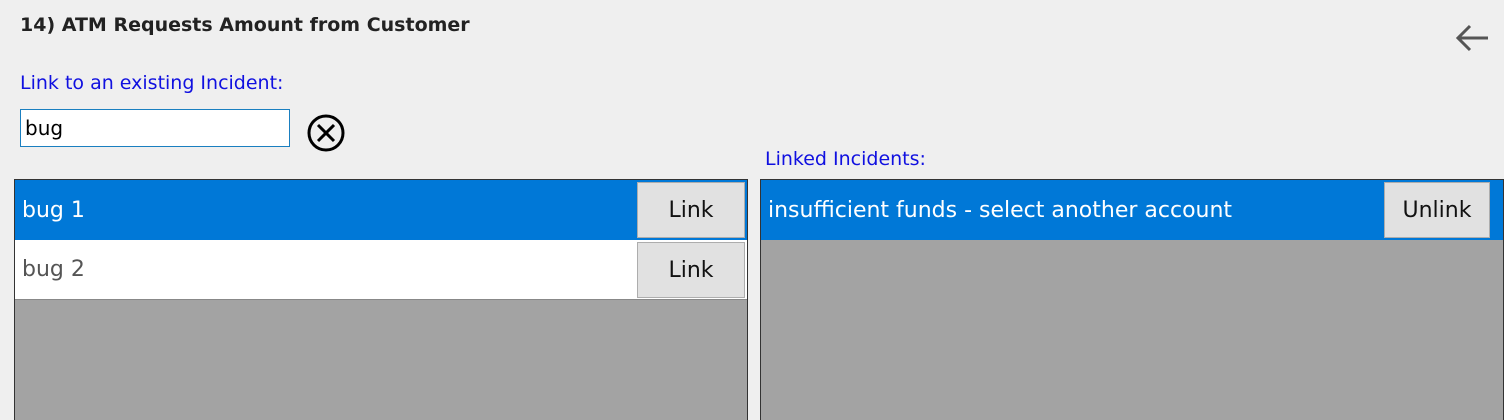 Image resolution: width=1504 pixels, height=420 pixels. What do you see at coordinates (381, 210) in the screenshot?
I see `list-item: bug 1 Link` at bounding box center [381, 210].